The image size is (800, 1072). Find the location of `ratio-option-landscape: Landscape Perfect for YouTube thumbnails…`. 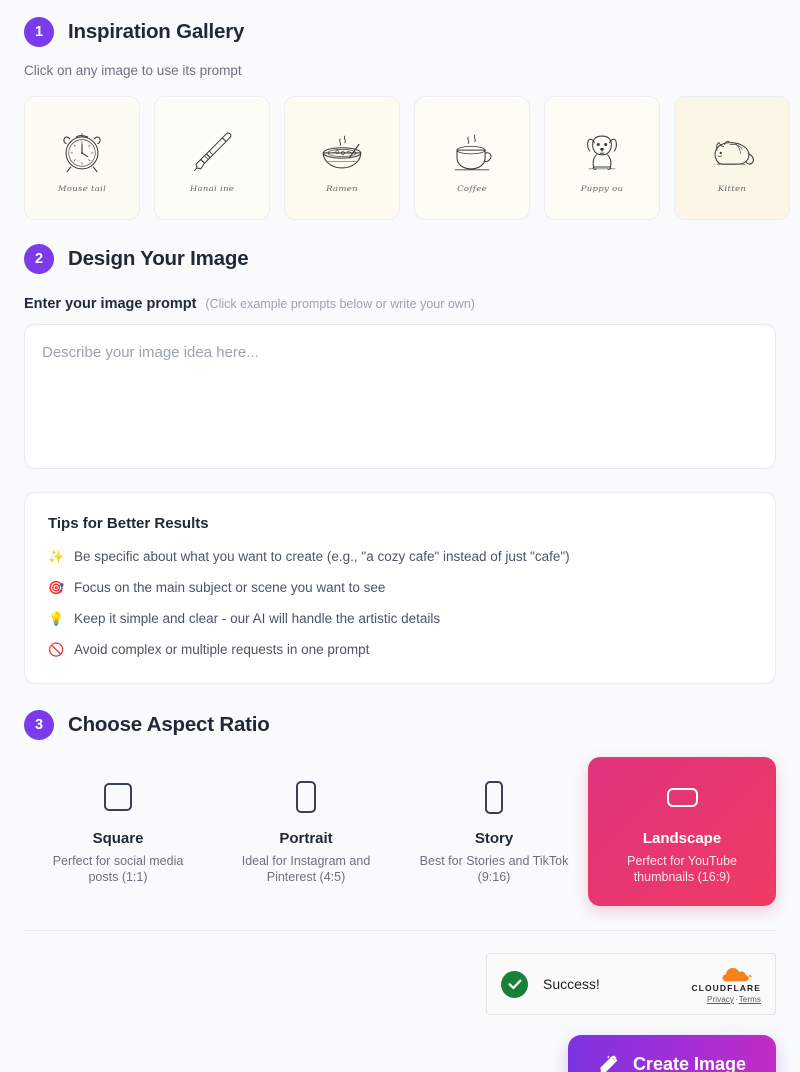

ratio-option-landscape: Landscape Perfect for YouTube thumbnails… is located at coordinates (682, 831).